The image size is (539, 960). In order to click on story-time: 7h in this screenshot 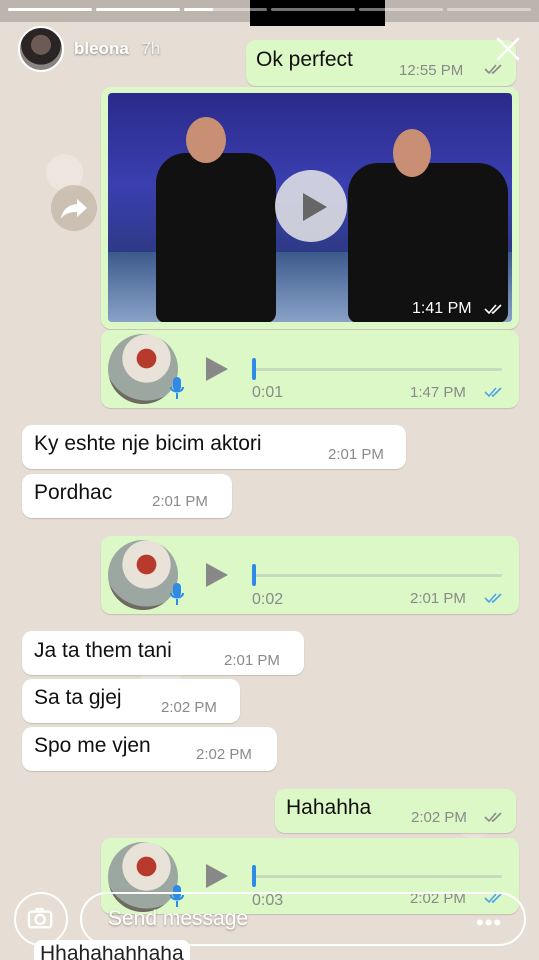, I will do `click(151, 48)`.